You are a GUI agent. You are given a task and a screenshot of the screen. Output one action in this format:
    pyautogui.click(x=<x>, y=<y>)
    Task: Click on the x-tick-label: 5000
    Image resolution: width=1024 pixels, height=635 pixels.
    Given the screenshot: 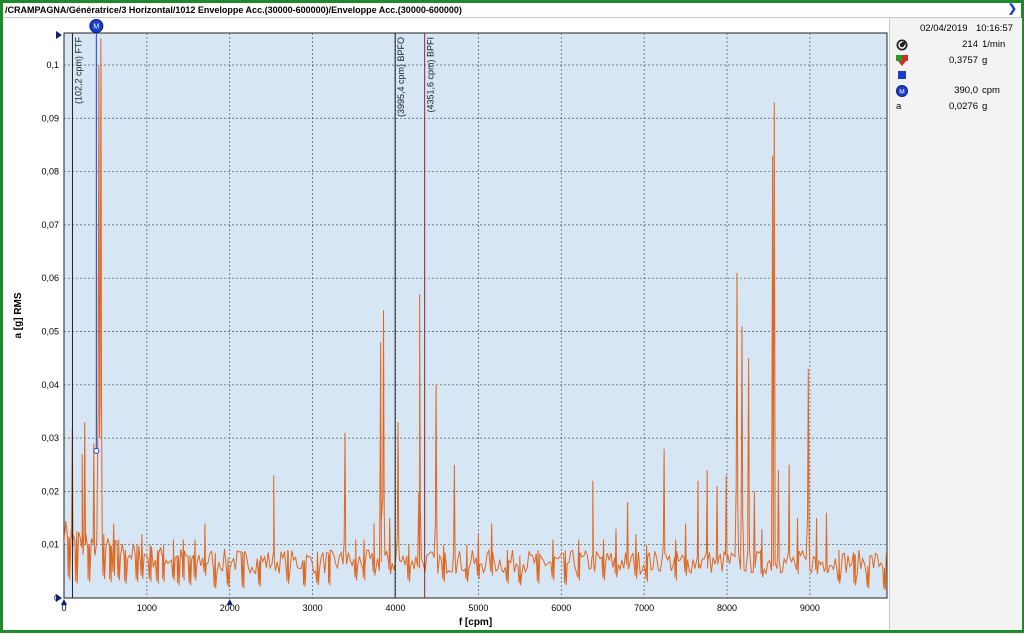 What is the action you would take?
    pyautogui.click(x=478, y=608)
    